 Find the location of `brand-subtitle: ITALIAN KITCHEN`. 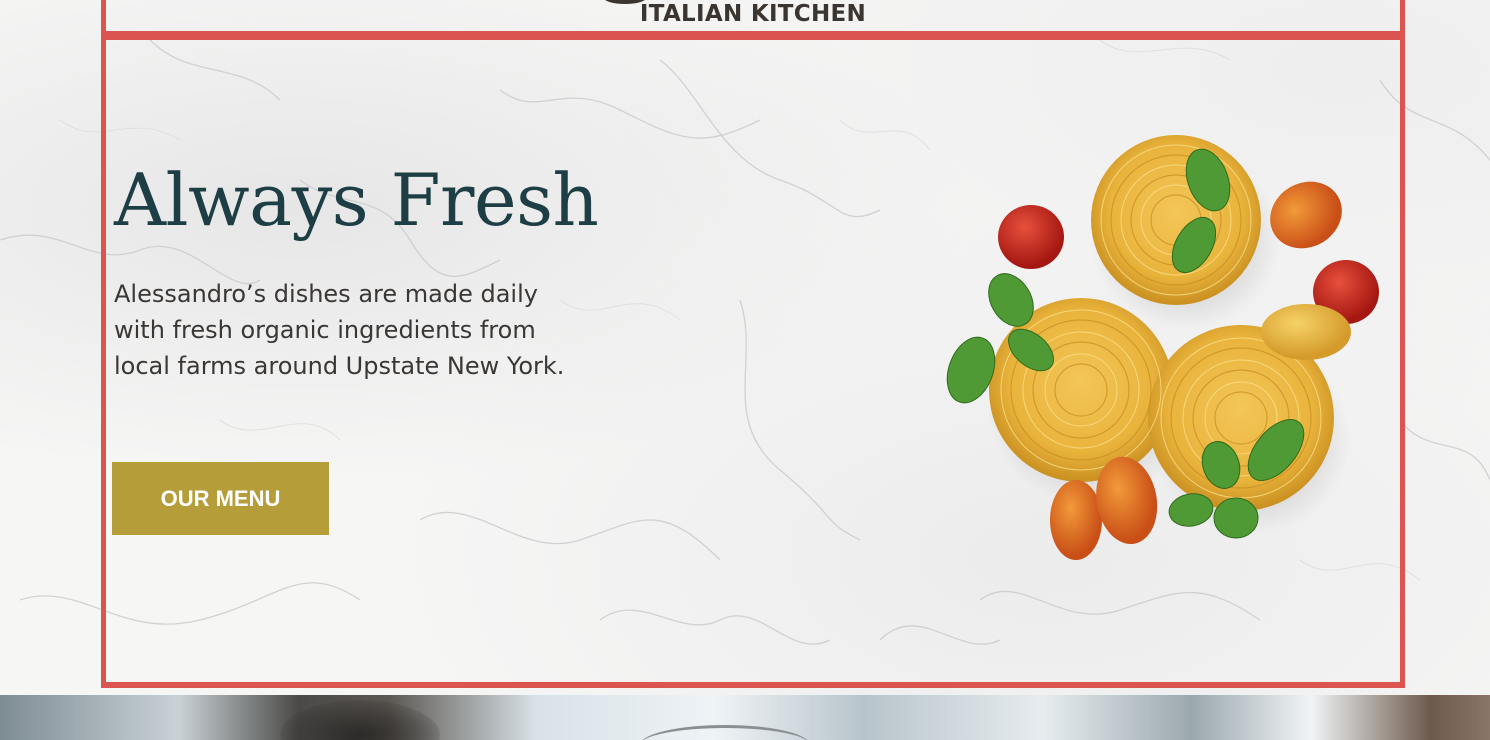

brand-subtitle: ITALIAN KITCHEN is located at coordinates (753, 14).